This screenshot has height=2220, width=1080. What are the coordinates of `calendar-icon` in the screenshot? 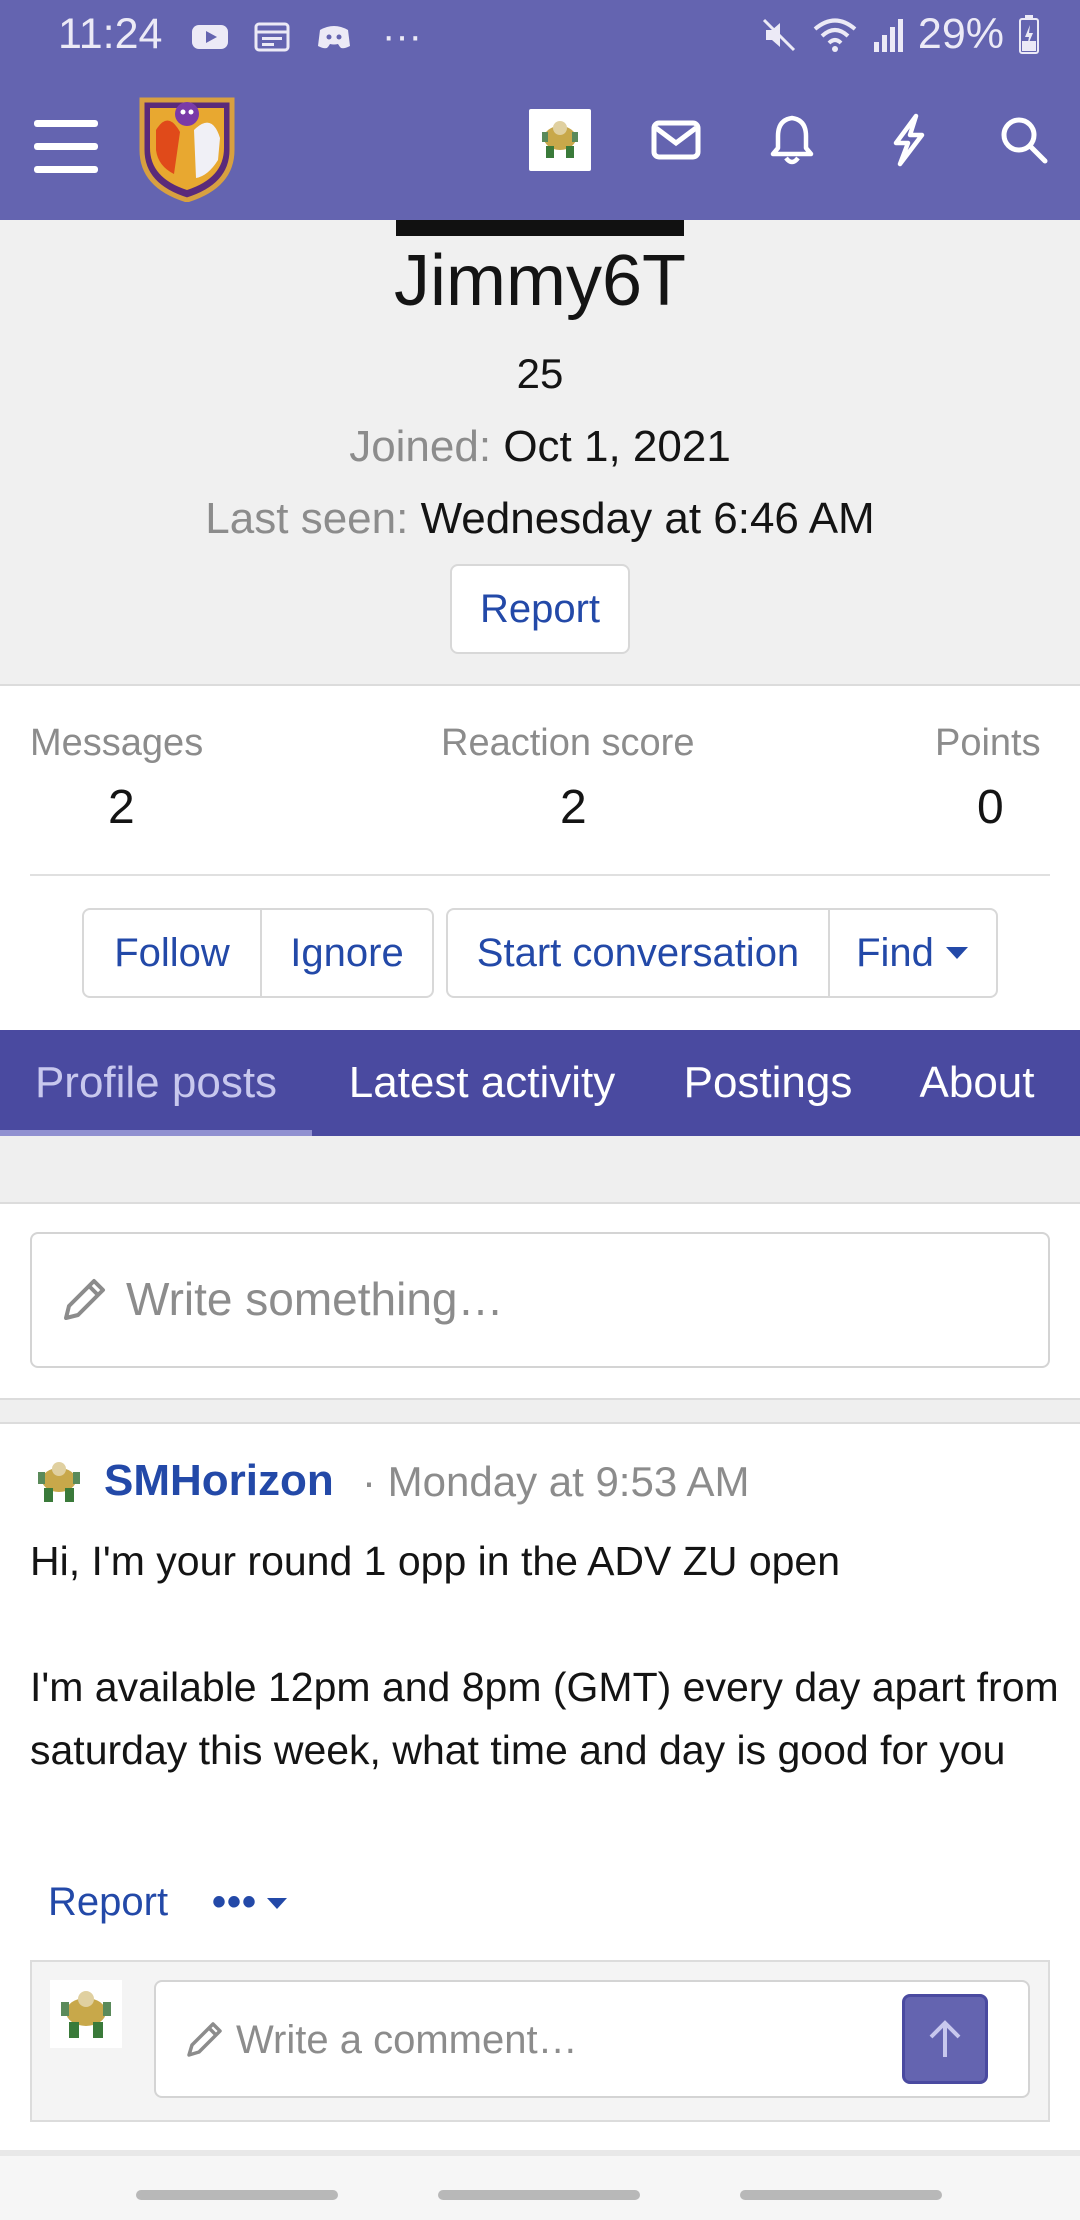 It's located at (272, 36).